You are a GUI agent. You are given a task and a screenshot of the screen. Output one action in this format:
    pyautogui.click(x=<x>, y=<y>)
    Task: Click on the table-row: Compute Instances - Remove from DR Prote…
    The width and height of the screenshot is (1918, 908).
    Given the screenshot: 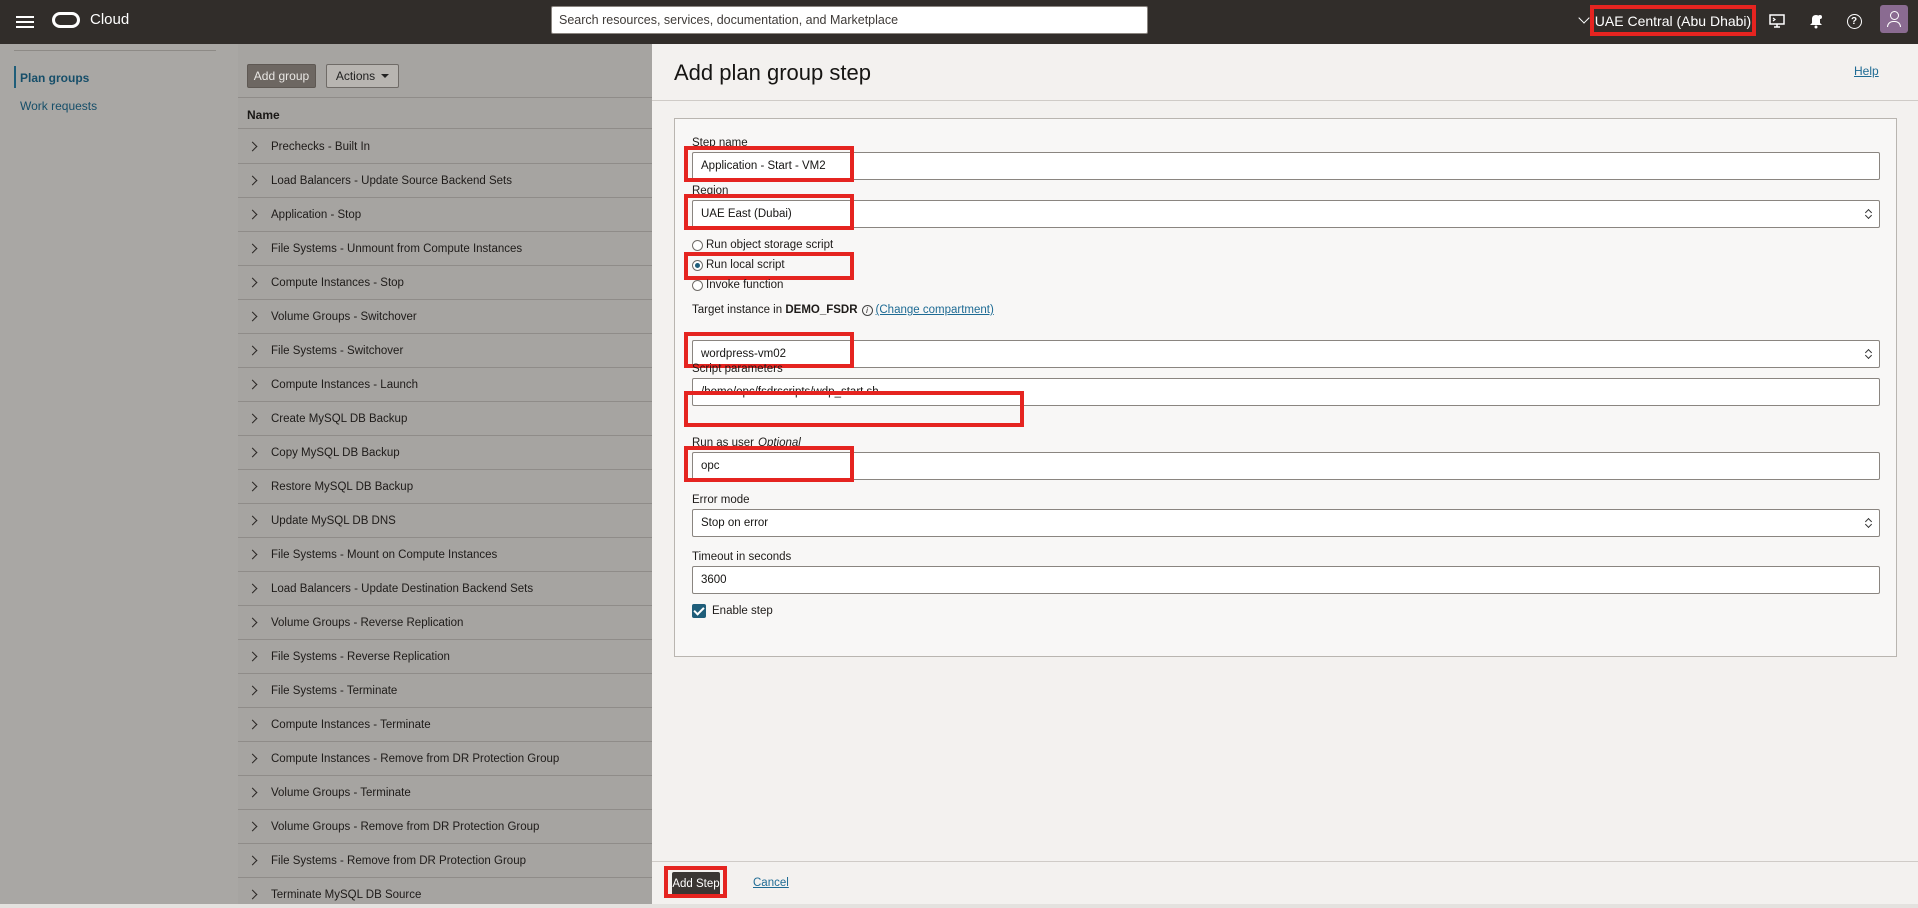 What is the action you would take?
    pyautogui.click(x=445, y=759)
    